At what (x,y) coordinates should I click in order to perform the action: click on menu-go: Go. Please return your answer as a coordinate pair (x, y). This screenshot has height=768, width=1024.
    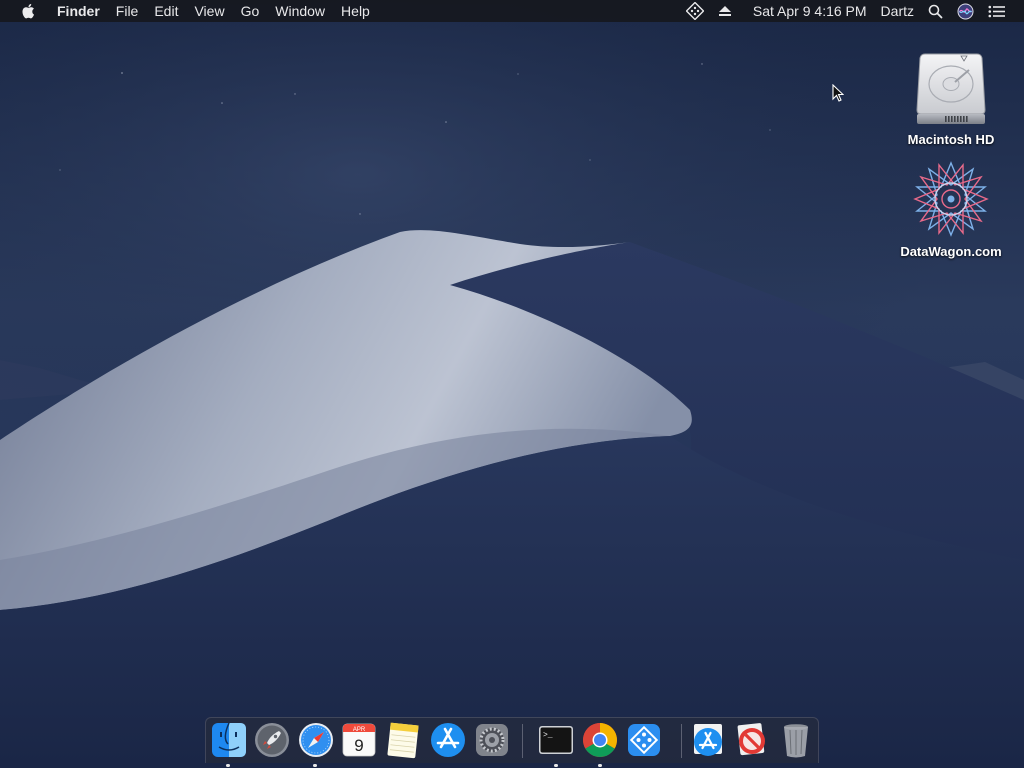
    Looking at the image, I should click on (250, 11).